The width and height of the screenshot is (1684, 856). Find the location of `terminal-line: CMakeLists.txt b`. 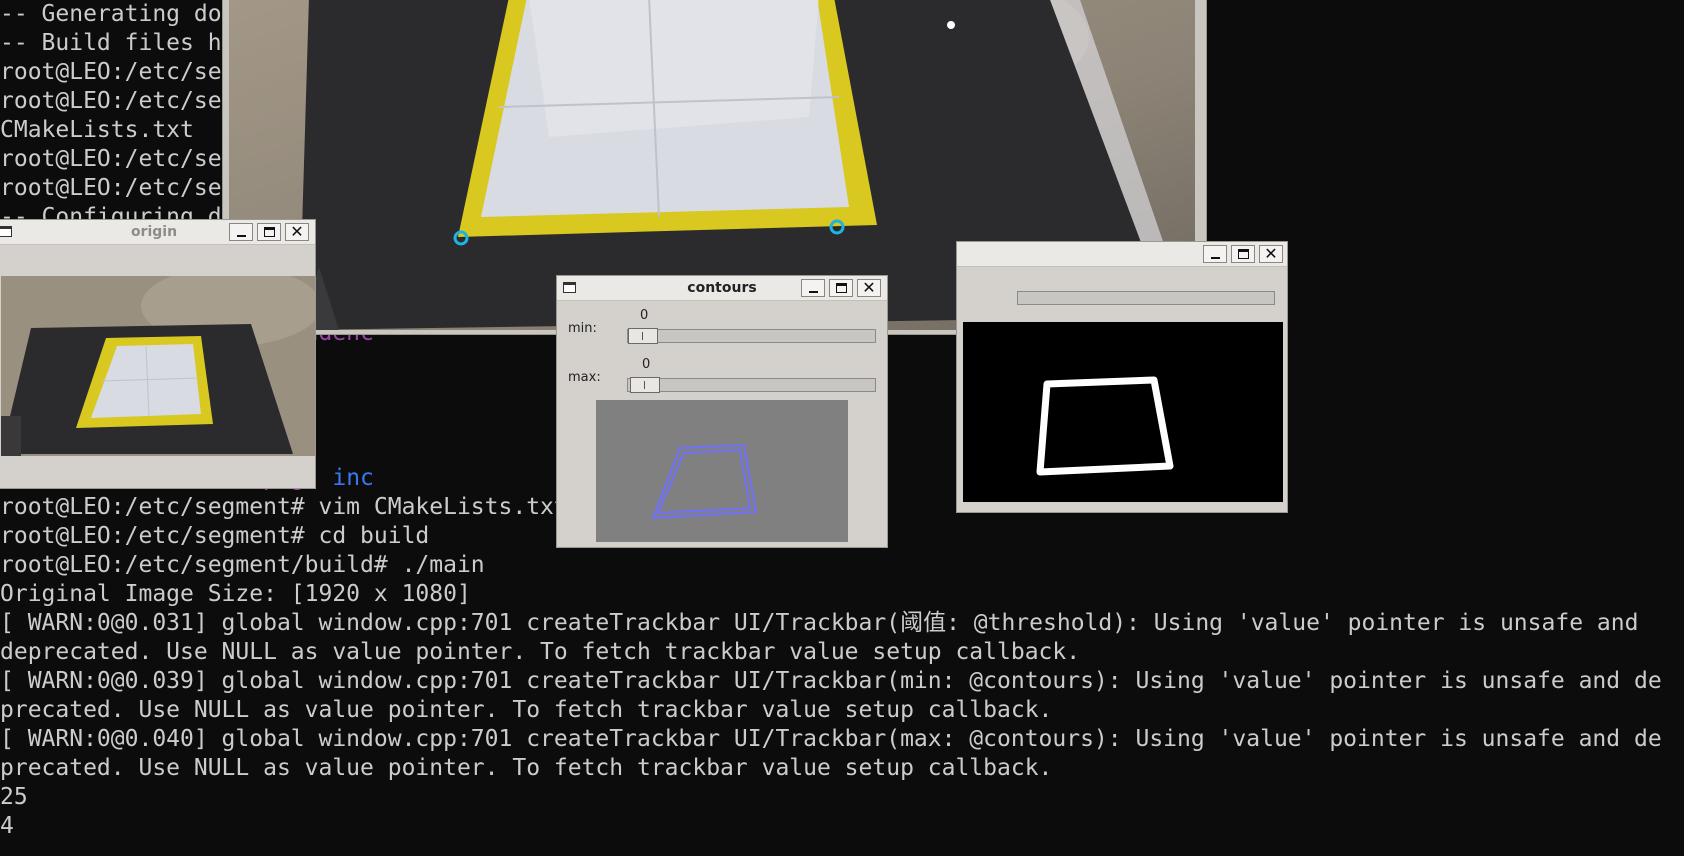

terminal-line: CMakeLists.txt b is located at coordinates (117, 130).